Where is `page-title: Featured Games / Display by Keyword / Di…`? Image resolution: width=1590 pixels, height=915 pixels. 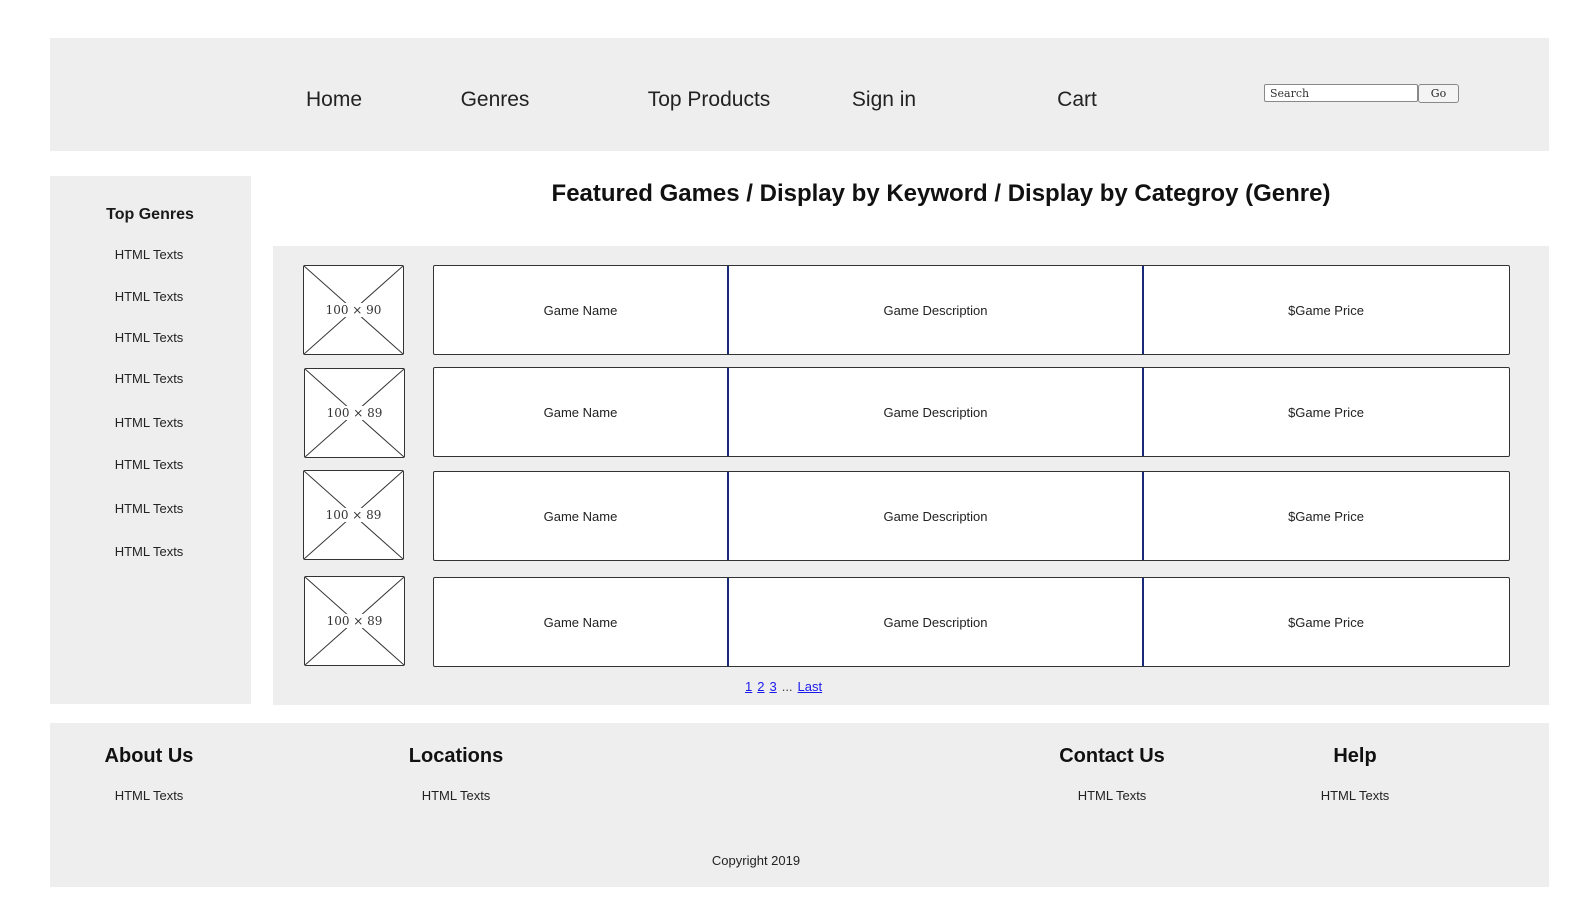
page-title: Featured Games / Display by Keyword / Di… is located at coordinates (941, 193).